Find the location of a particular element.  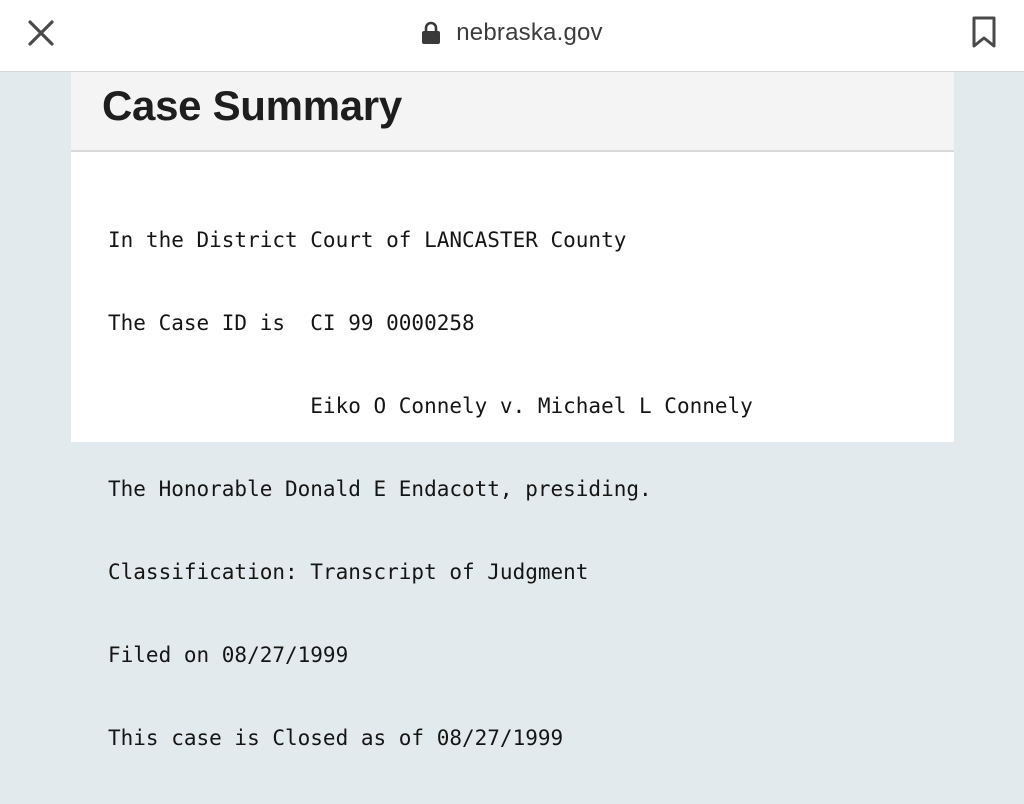

browser-toolbar: nebraska.gov is located at coordinates (512, 36).